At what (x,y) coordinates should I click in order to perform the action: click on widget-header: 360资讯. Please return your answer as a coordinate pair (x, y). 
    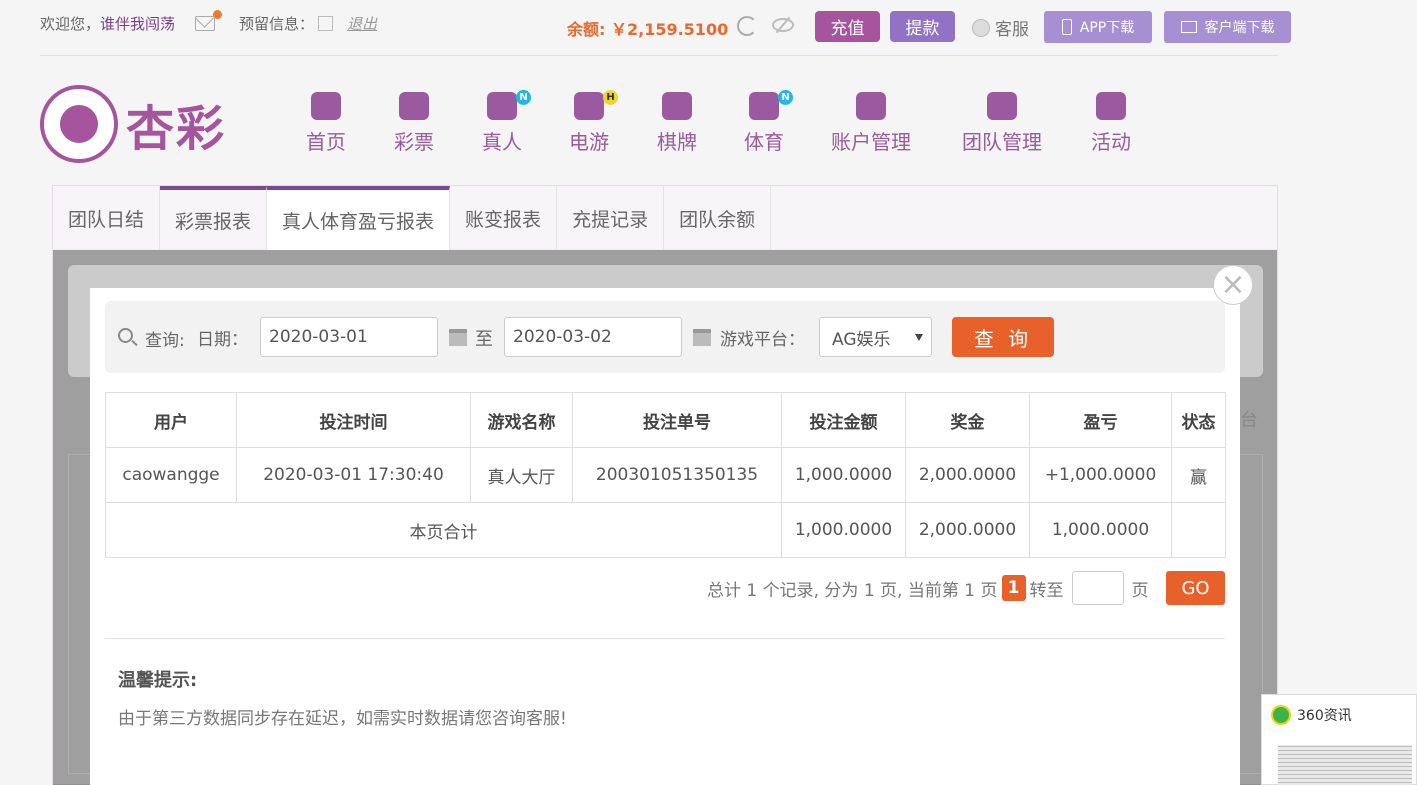
    Looking at the image, I should click on (1311, 715).